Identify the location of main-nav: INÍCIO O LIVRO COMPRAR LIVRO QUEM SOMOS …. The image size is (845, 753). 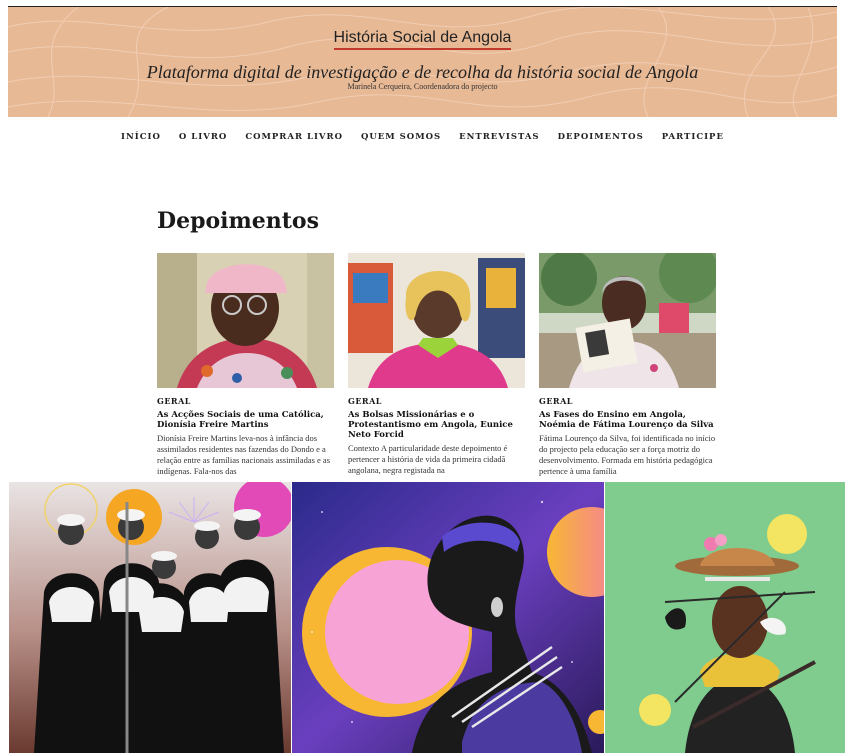
(422, 137).